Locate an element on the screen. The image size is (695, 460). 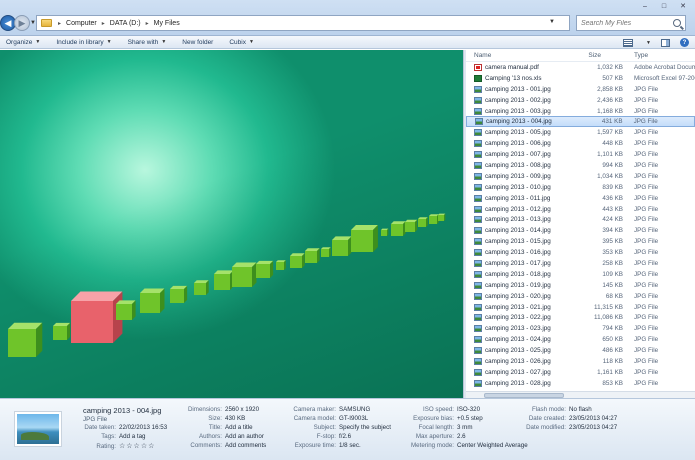
file-name-text: camera manual.pdf is located at coordinates (512, 67).